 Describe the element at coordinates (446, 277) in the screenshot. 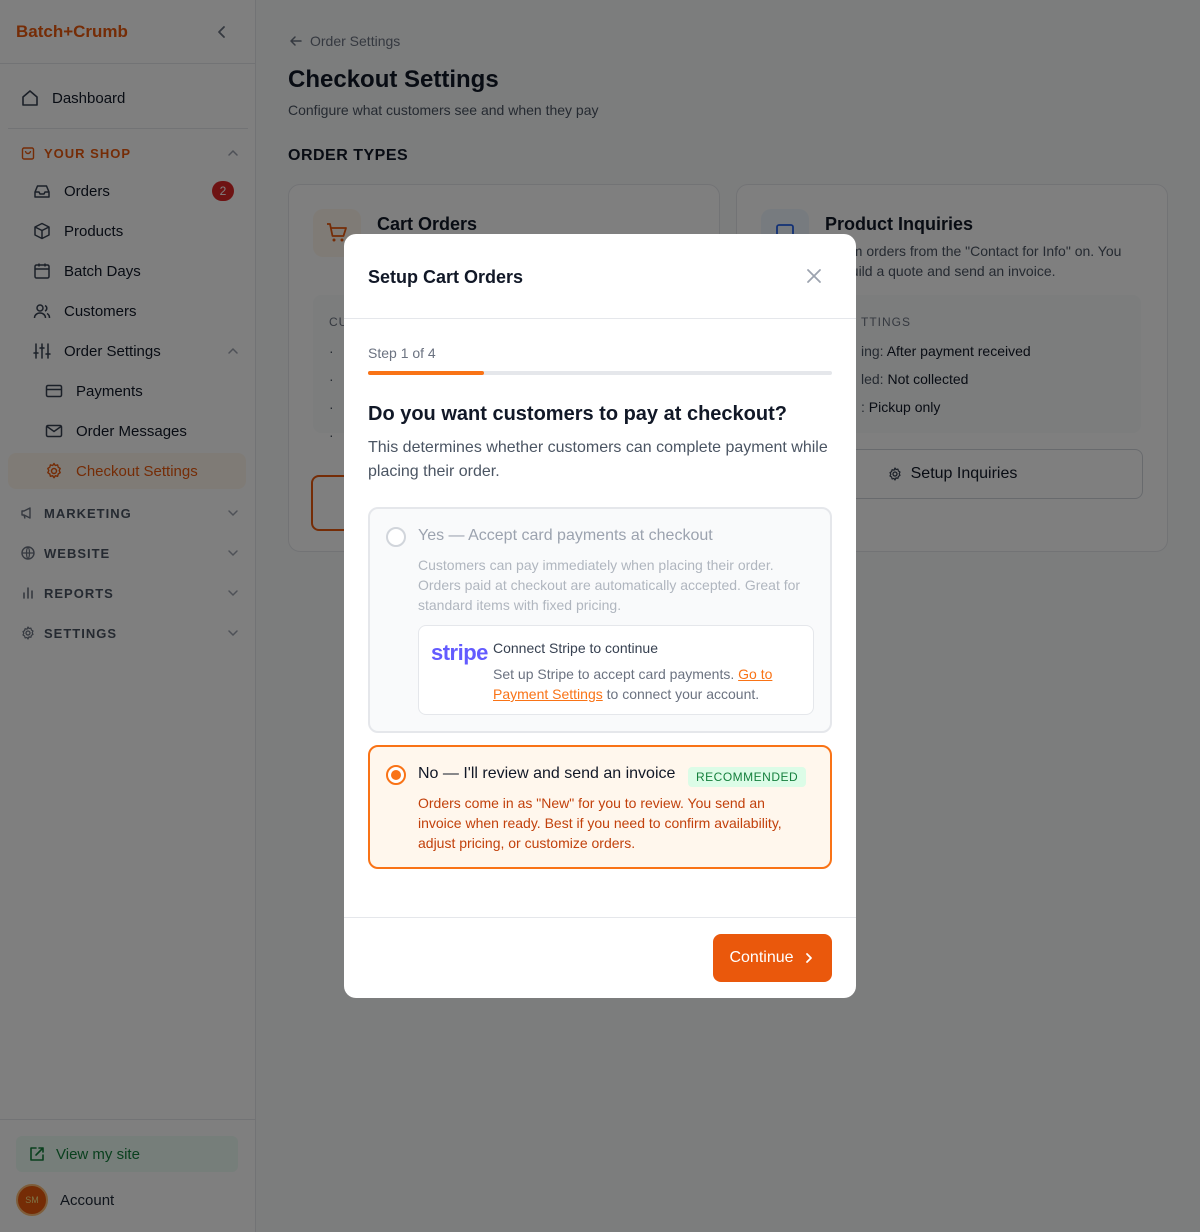

I see `modal-title: Setup Cart Orders` at that location.